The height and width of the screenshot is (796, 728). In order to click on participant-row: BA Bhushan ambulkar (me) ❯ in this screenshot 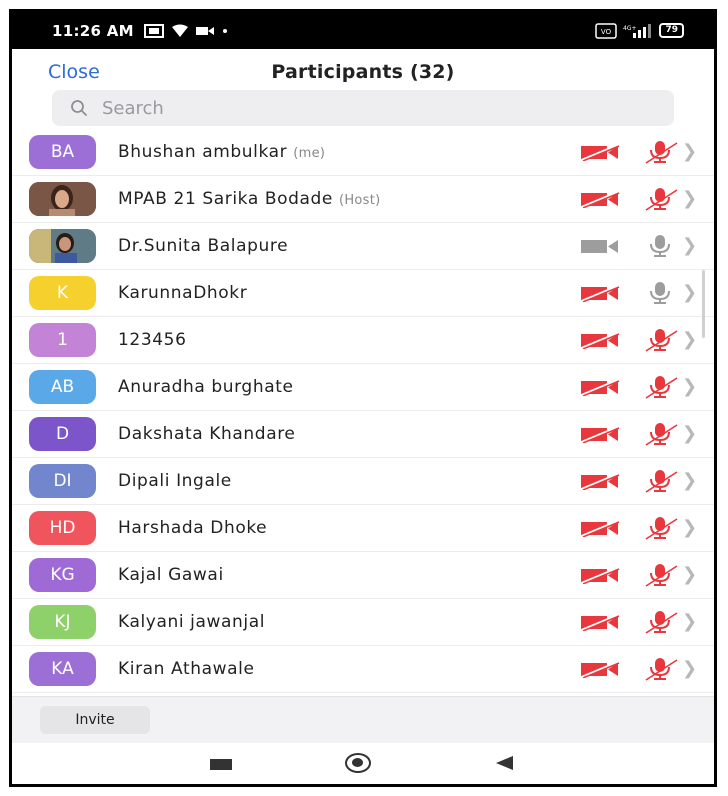, I will do `click(363, 152)`.